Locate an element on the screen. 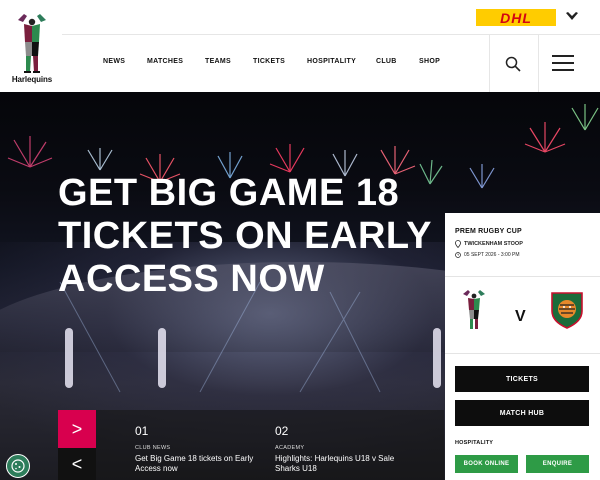 The height and width of the screenshot is (480, 600). slider-prev-button: < is located at coordinates (77, 464).